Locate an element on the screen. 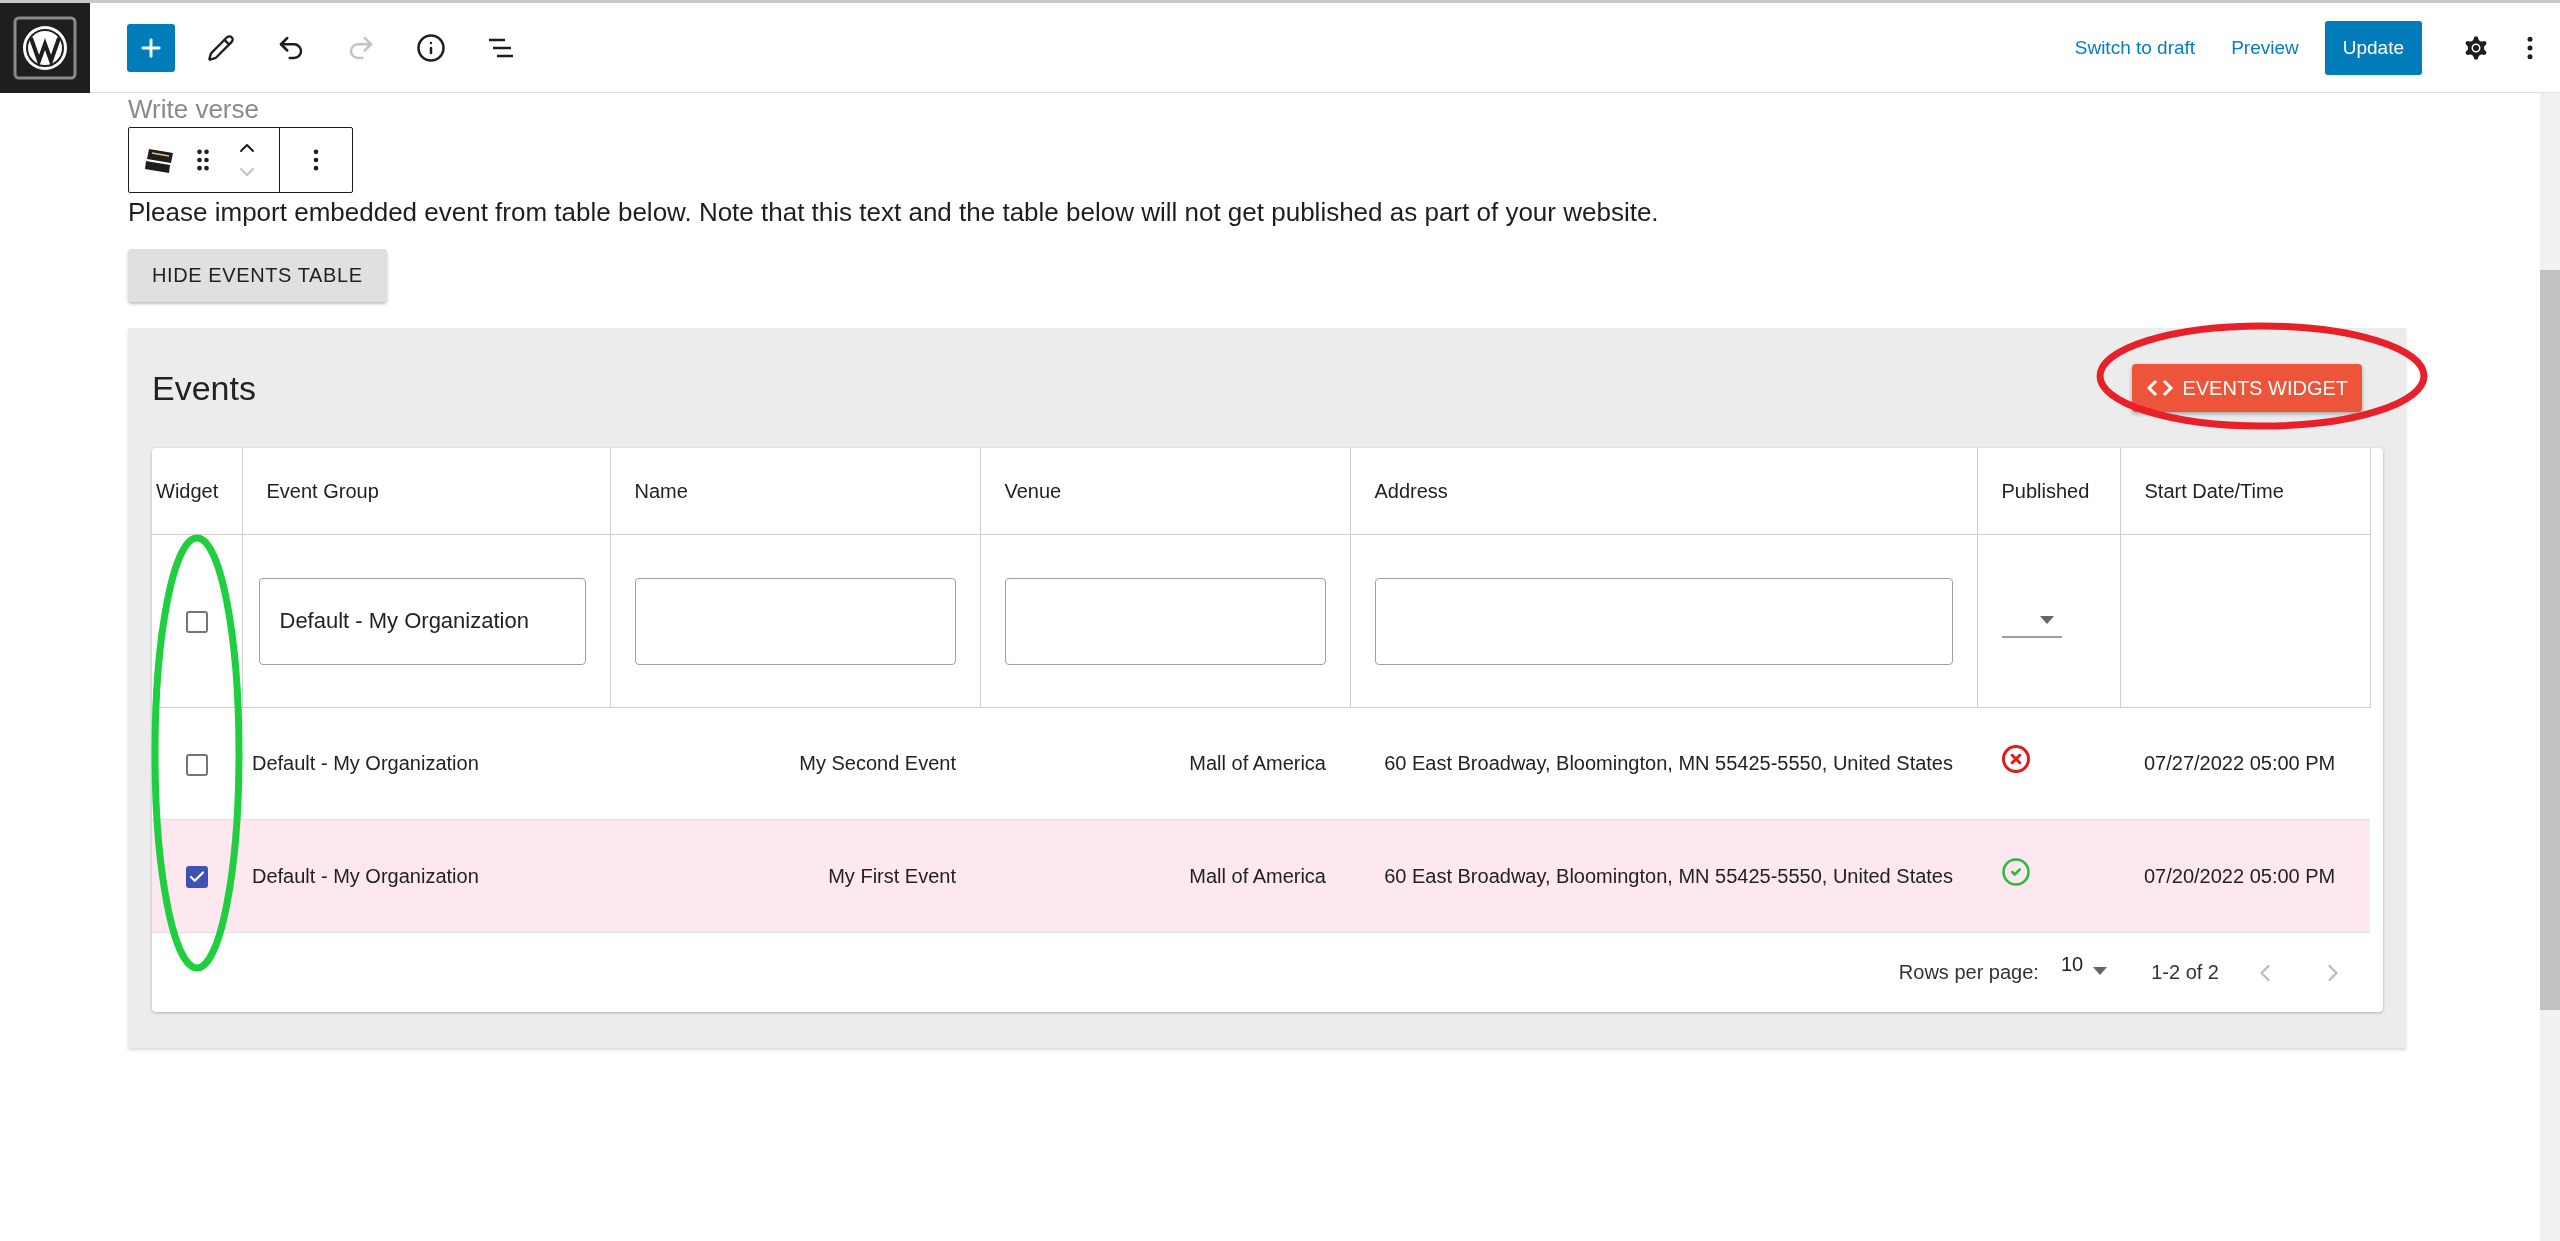  preview-link: Preview is located at coordinates (2265, 47).